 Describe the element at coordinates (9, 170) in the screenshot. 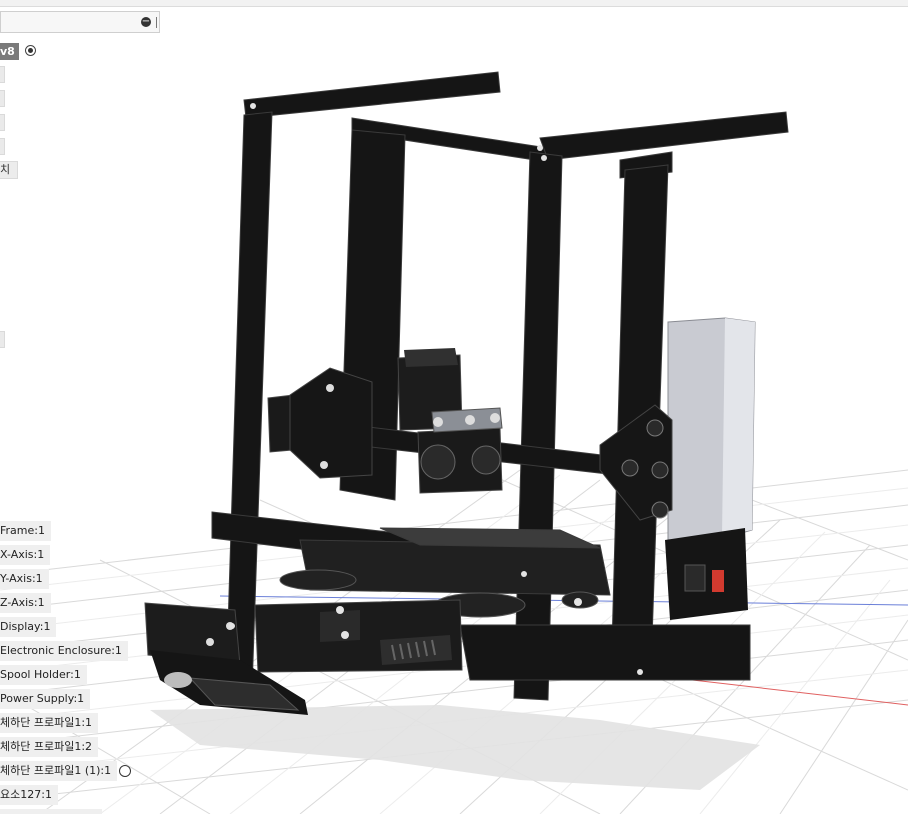

I see `browser-node-truncated: 치` at that location.